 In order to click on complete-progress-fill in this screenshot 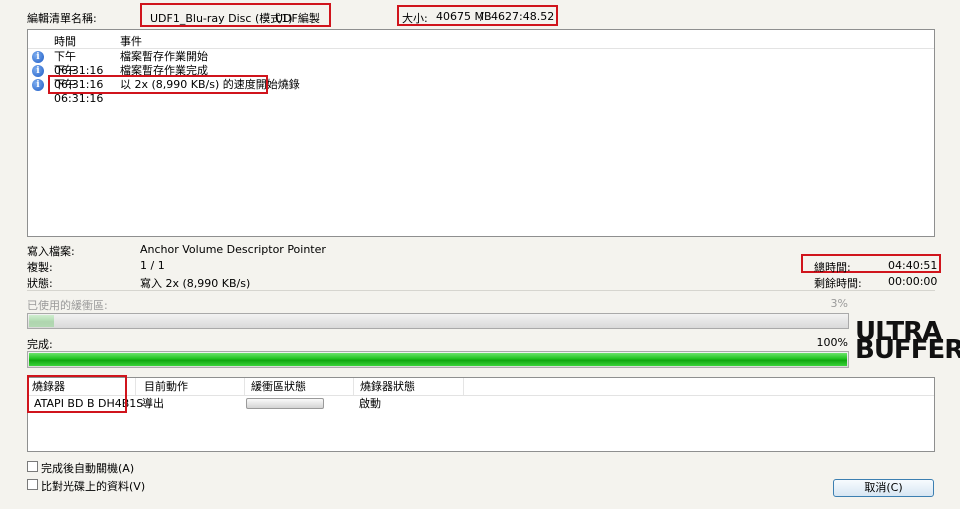, I will do `click(438, 359)`.